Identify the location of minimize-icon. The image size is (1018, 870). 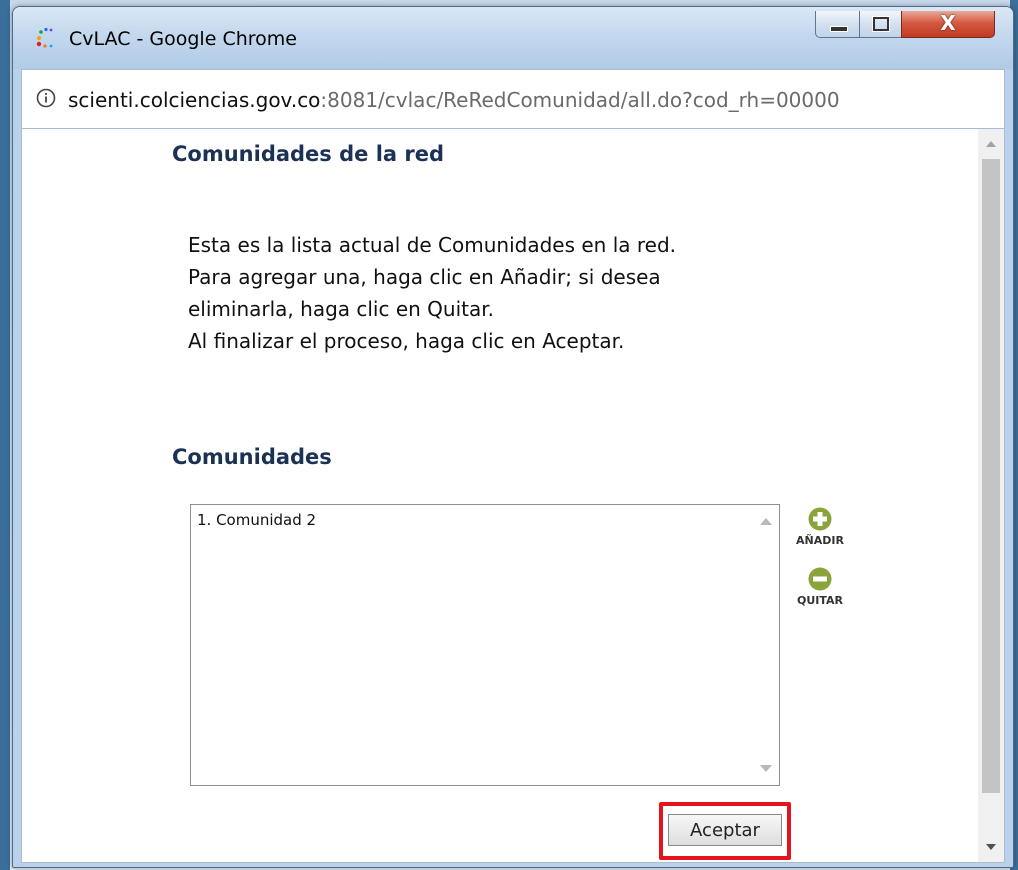
(839, 29).